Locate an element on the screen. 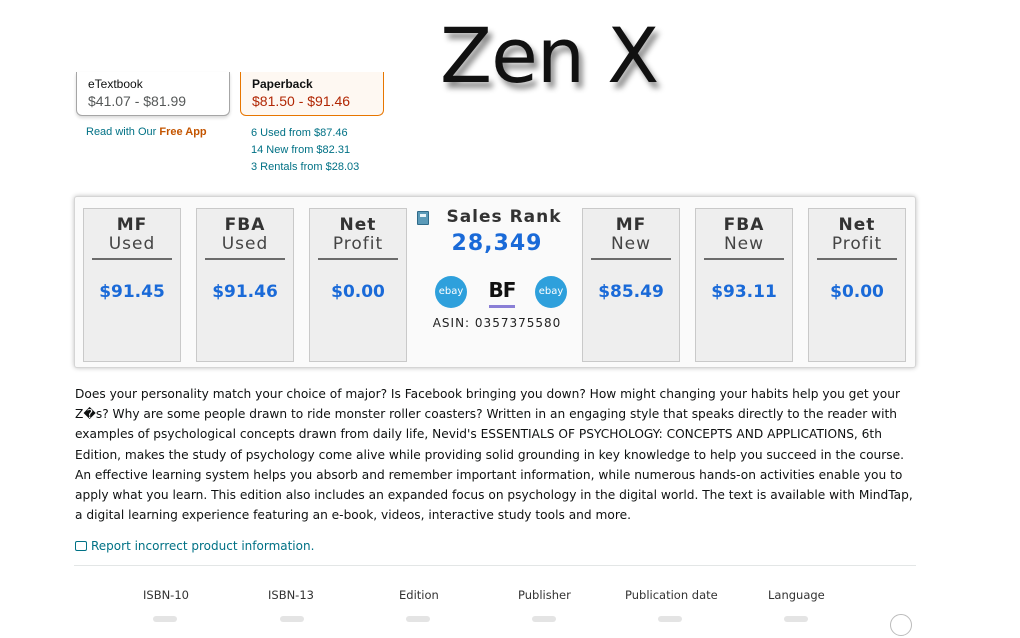  offer-label: 6 Used from is located at coordinates (282, 133).